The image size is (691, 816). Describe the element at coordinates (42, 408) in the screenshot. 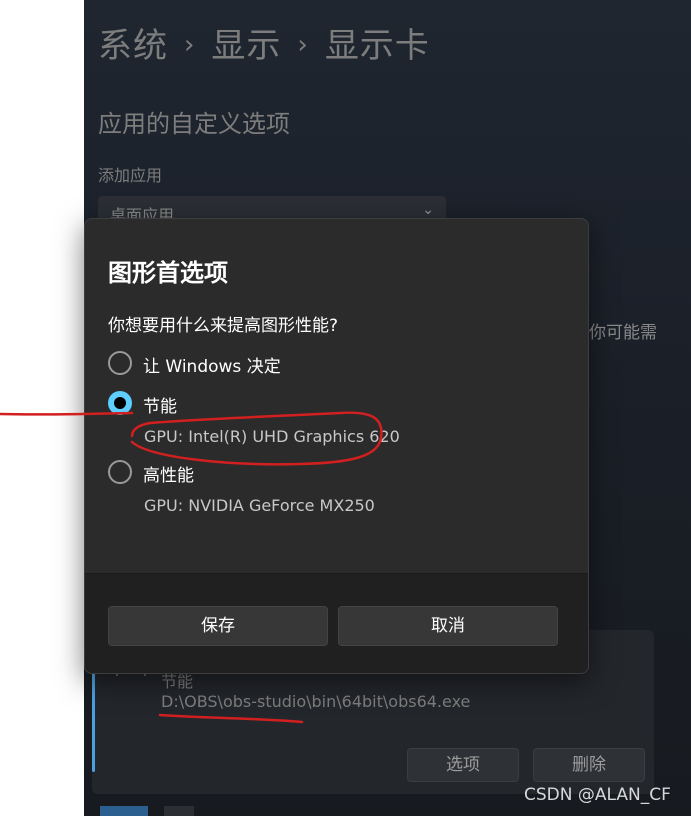

I see `blank-margin` at that location.